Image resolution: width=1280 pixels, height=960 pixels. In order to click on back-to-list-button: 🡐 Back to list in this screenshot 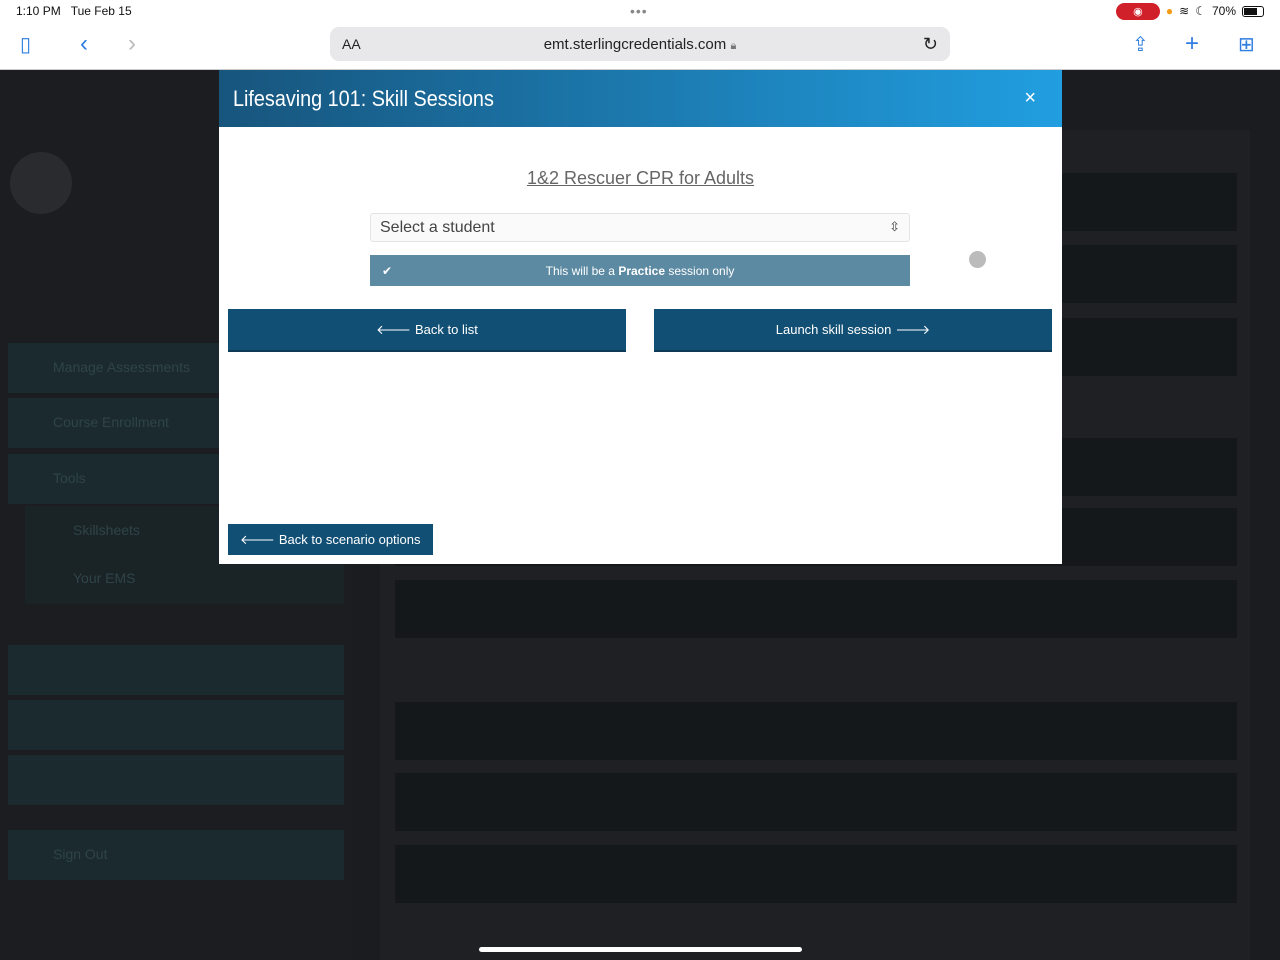, I will do `click(427, 330)`.